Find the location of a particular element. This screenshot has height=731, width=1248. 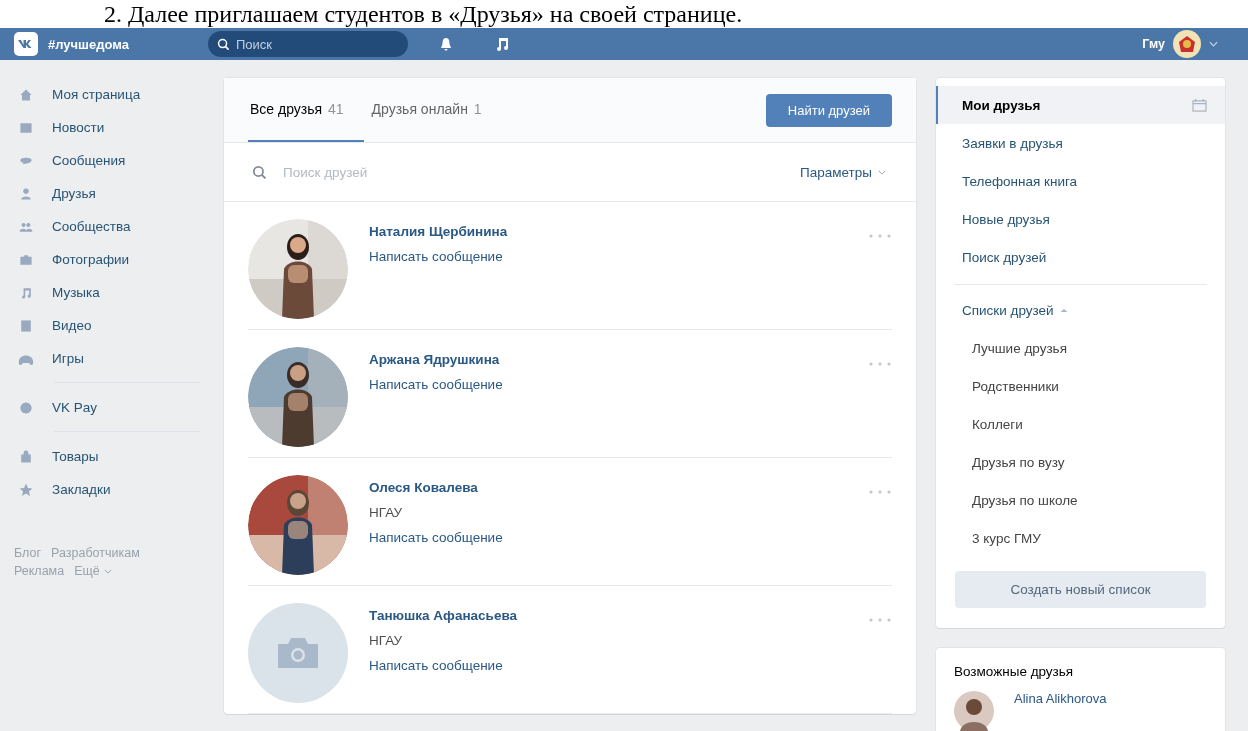

music-note-icon is located at coordinates (502, 44).